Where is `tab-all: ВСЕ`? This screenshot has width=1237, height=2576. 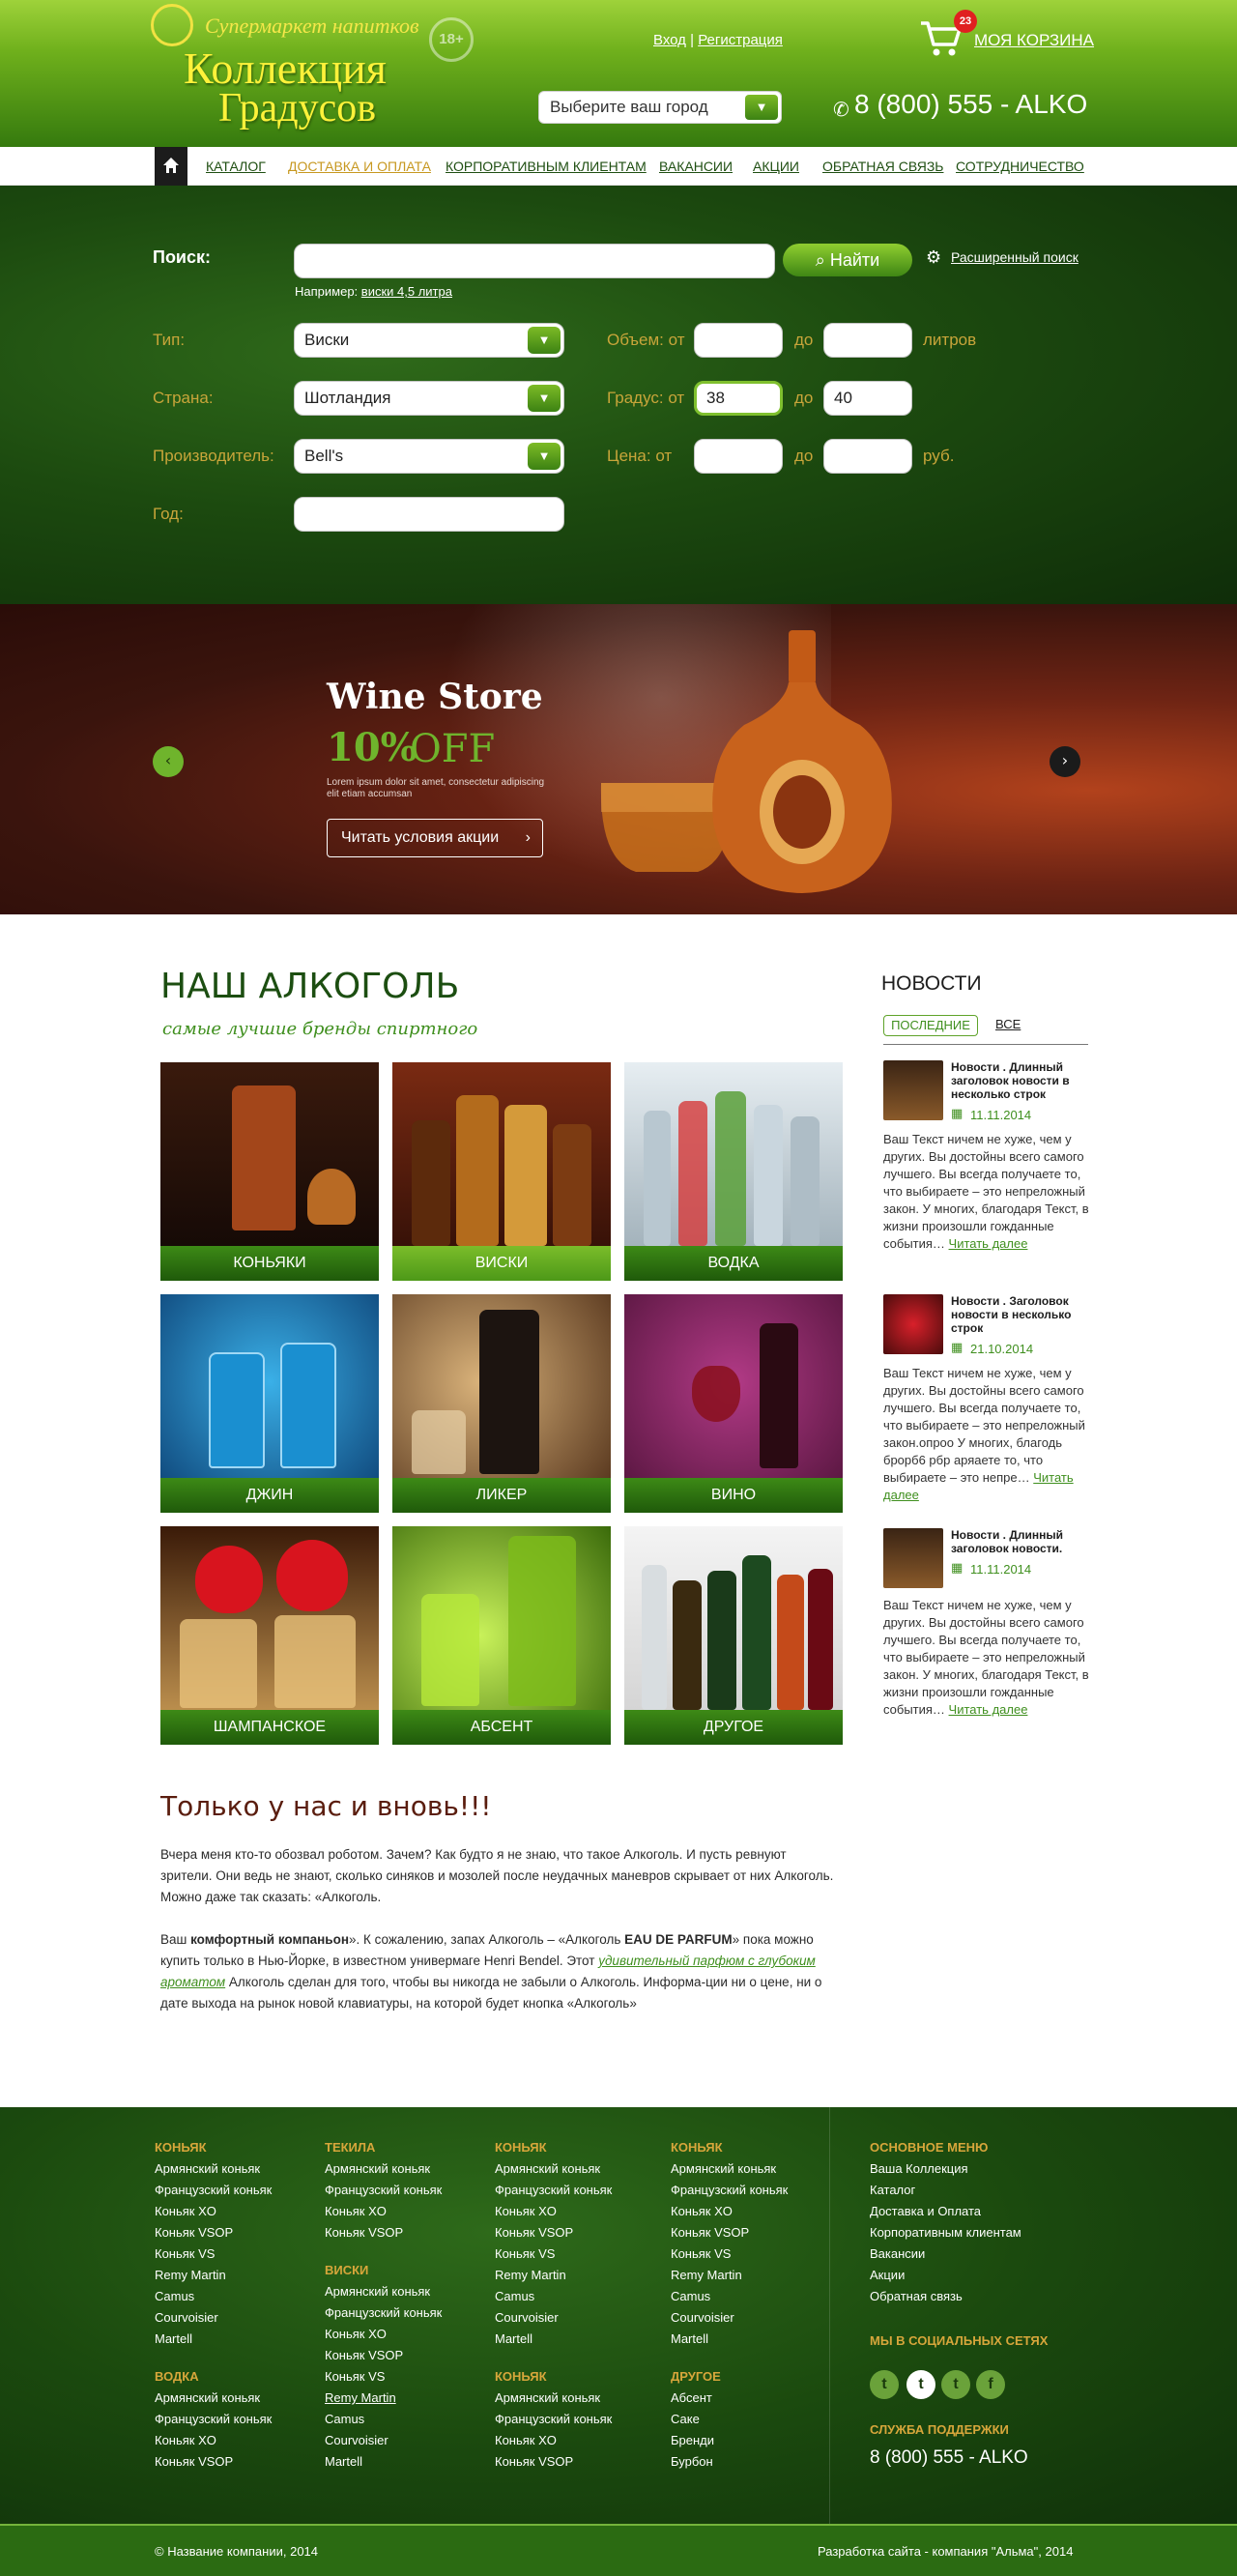
tab-all: ВСЕ is located at coordinates (1008, 1024).